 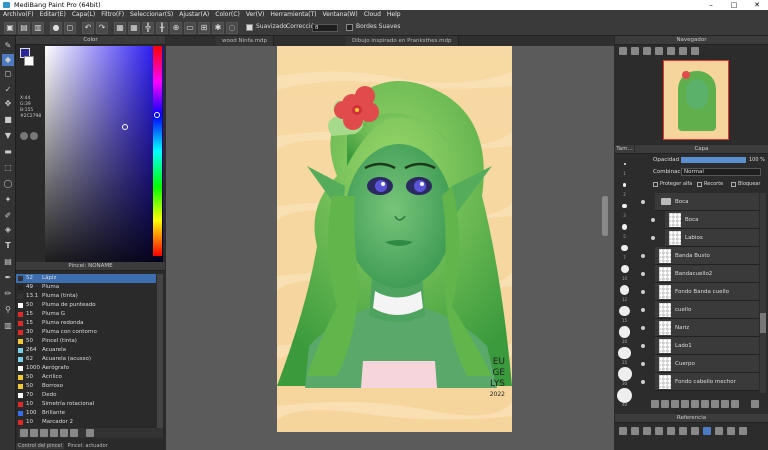 I want to click on brush-list-item: 100 Brillante, so click(x=86, y=413).